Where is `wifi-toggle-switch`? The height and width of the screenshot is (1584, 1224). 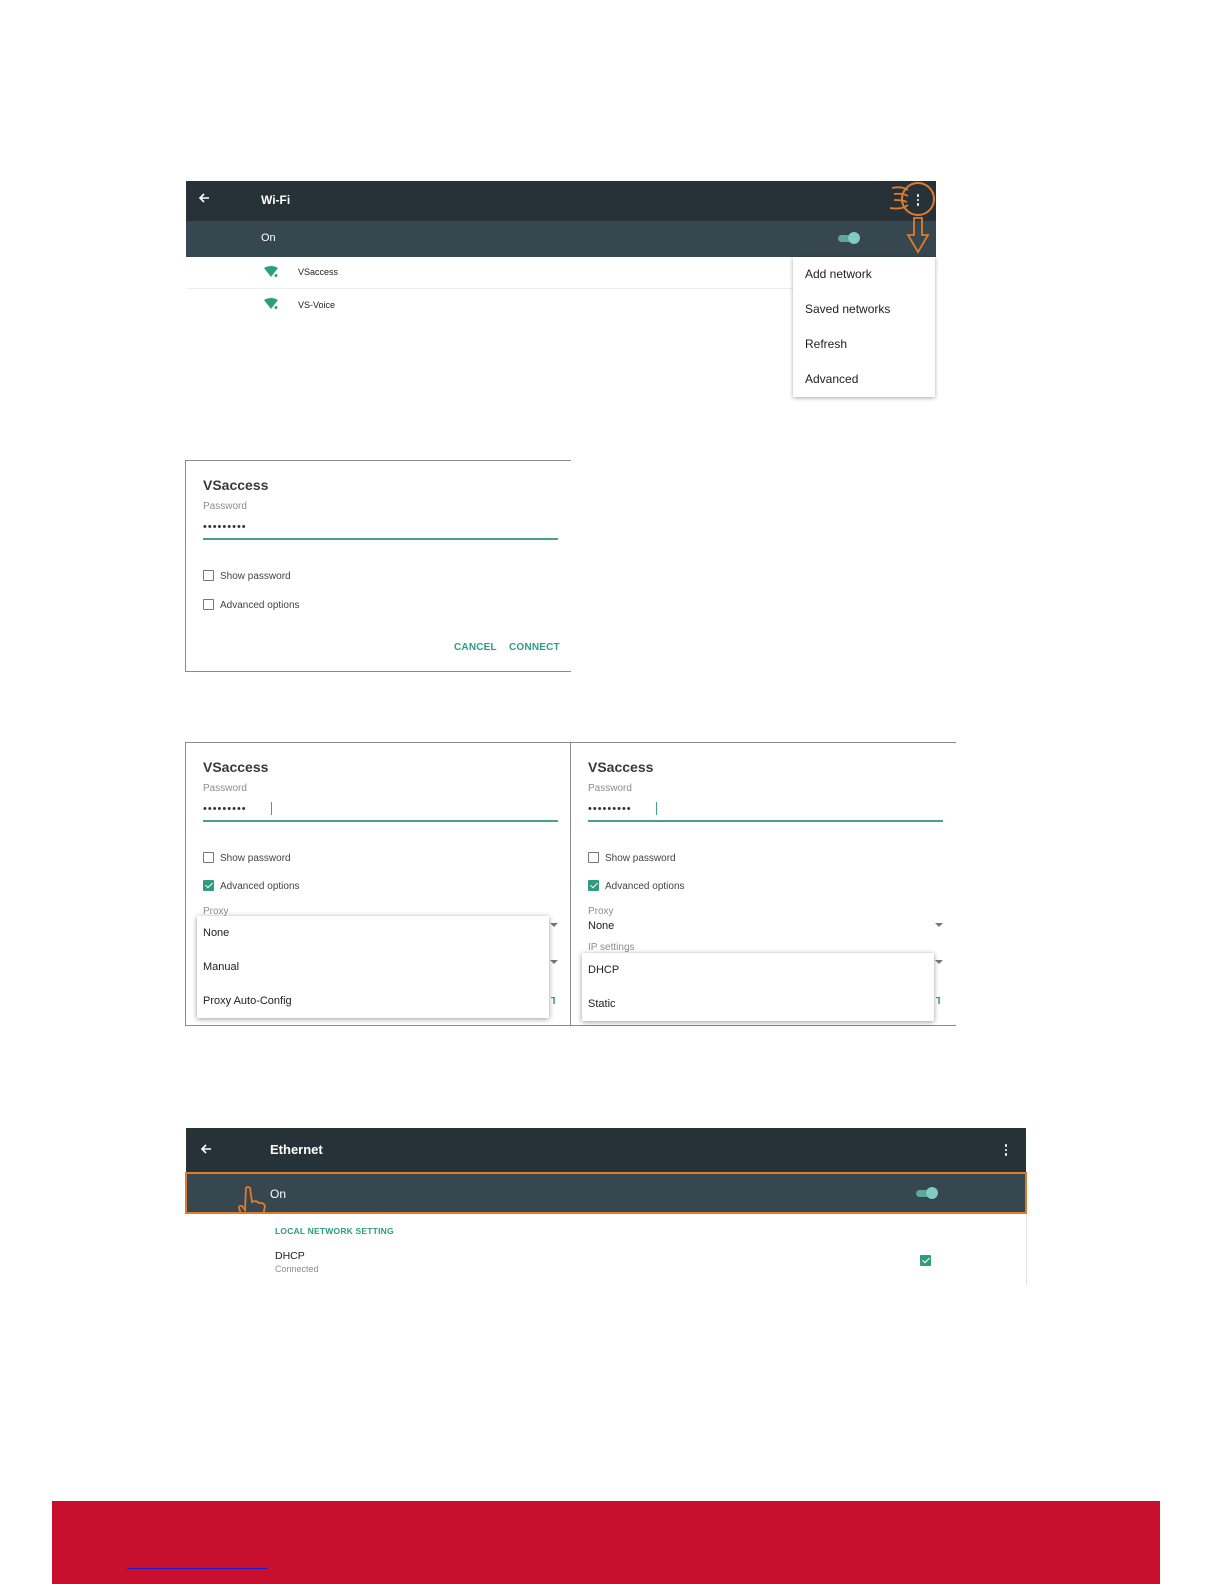 wifi-toggle-switch is located at coordinates (849, 238).